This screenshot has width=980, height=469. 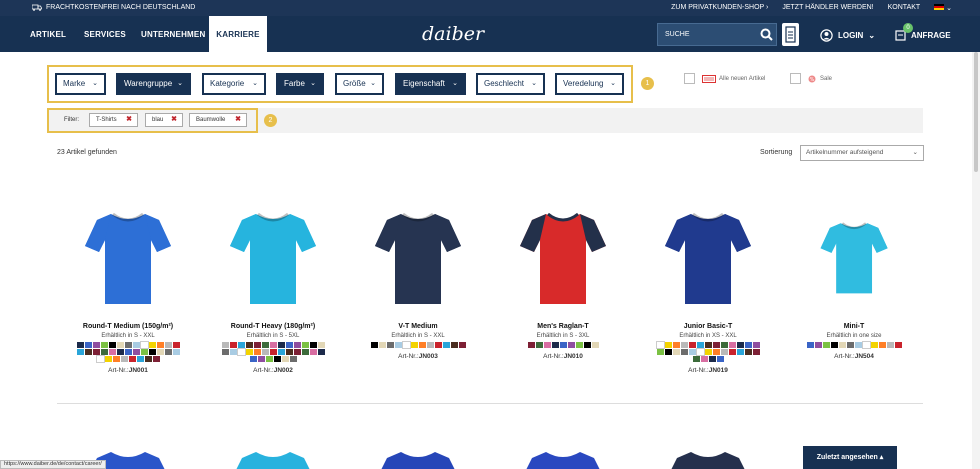 I want to click on filter-eigenschaft: Eigenschaft ⌄, so click(x=430, y=84).